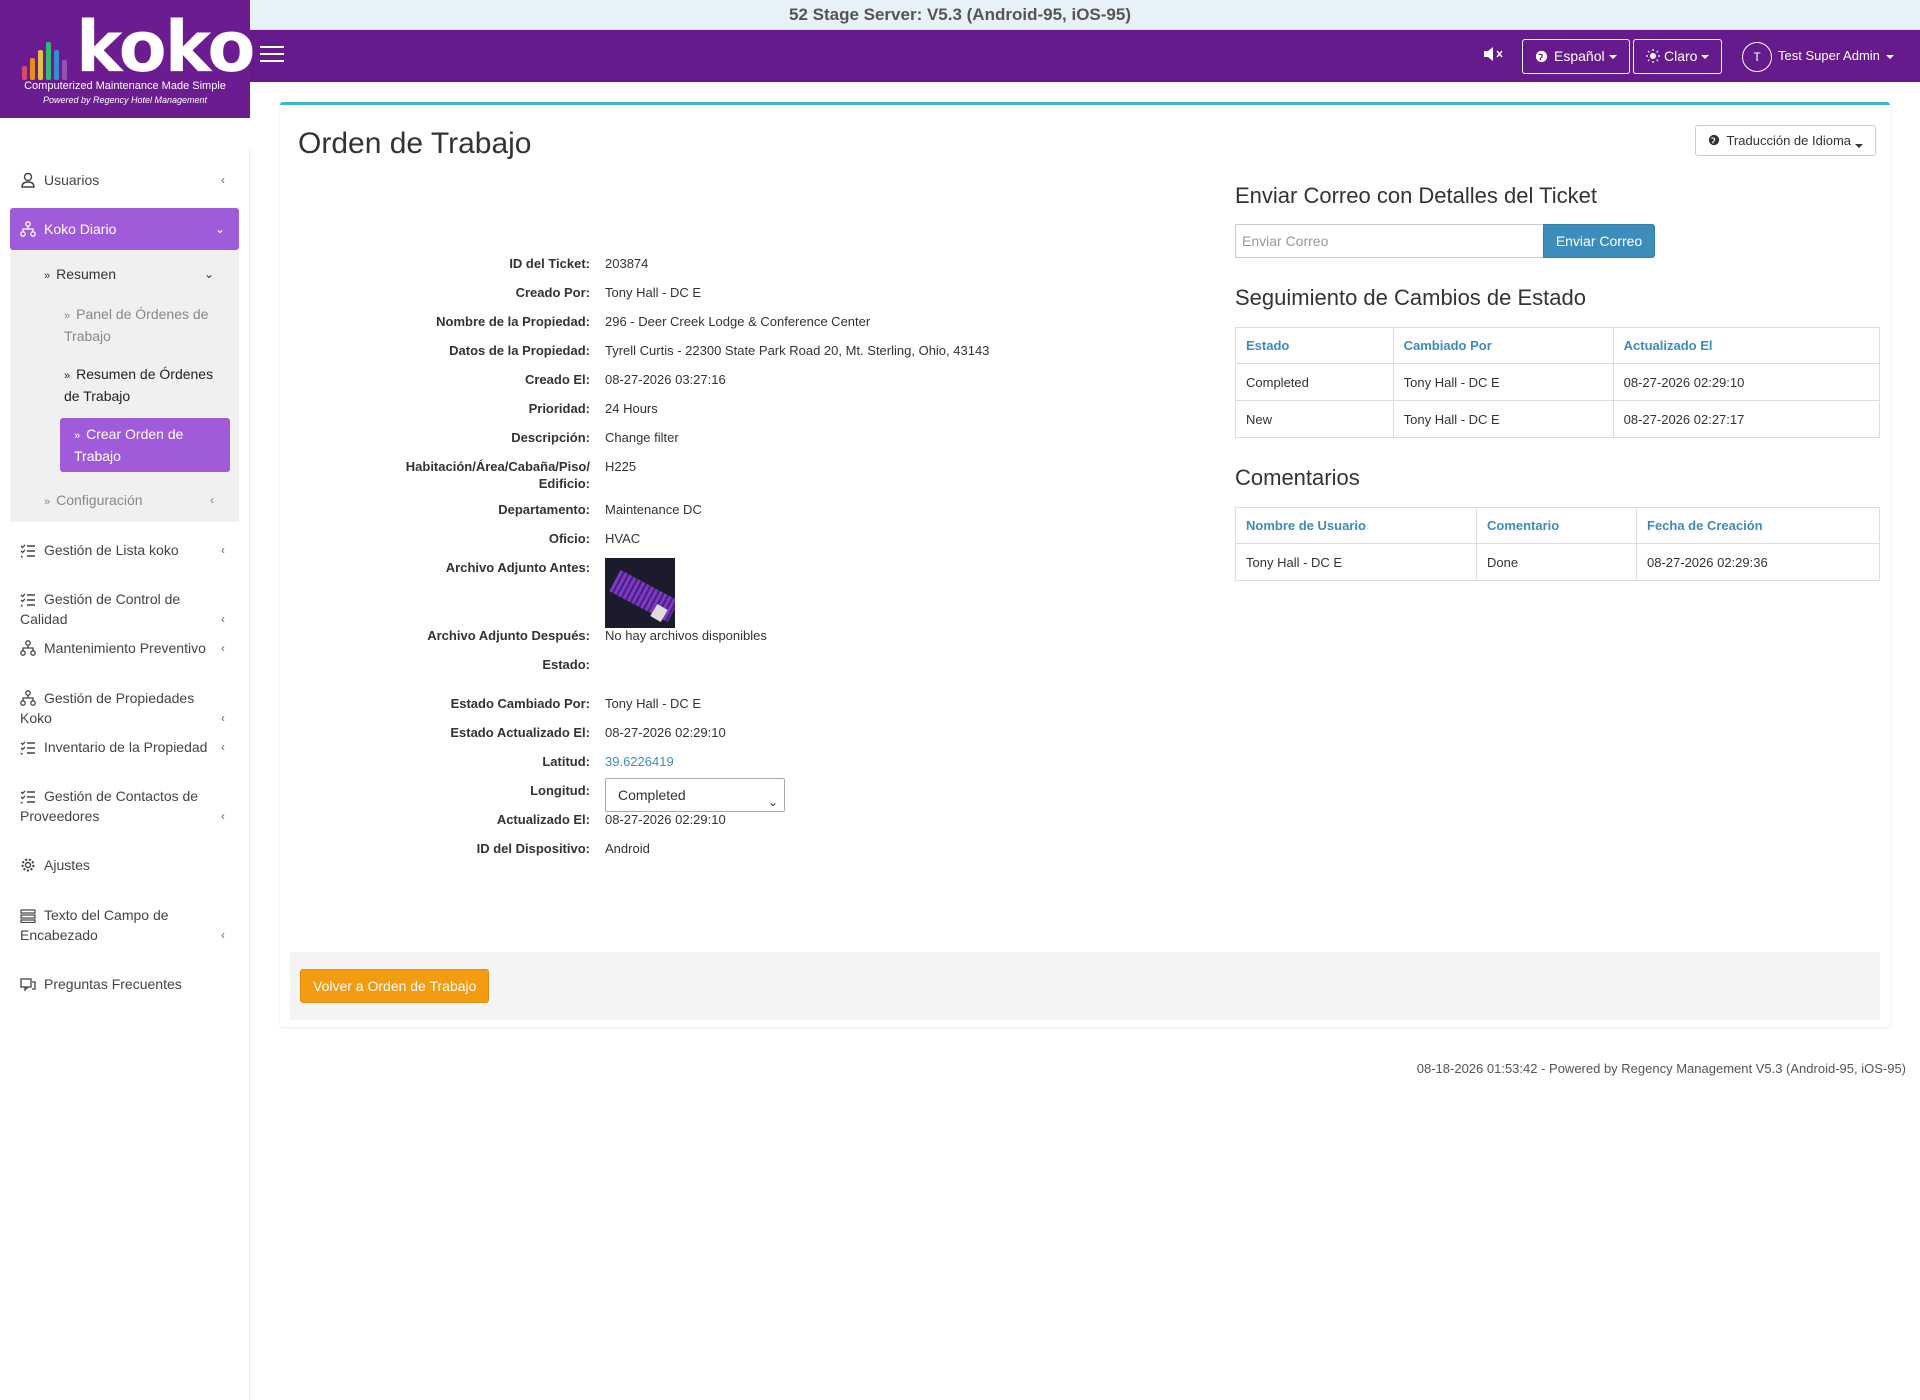 The height and width of the screenshot is (1400, 1920). Describe the element at coordinates (1297, 477) in the screenshot. I see `comments-title: Comentarios` at that location.